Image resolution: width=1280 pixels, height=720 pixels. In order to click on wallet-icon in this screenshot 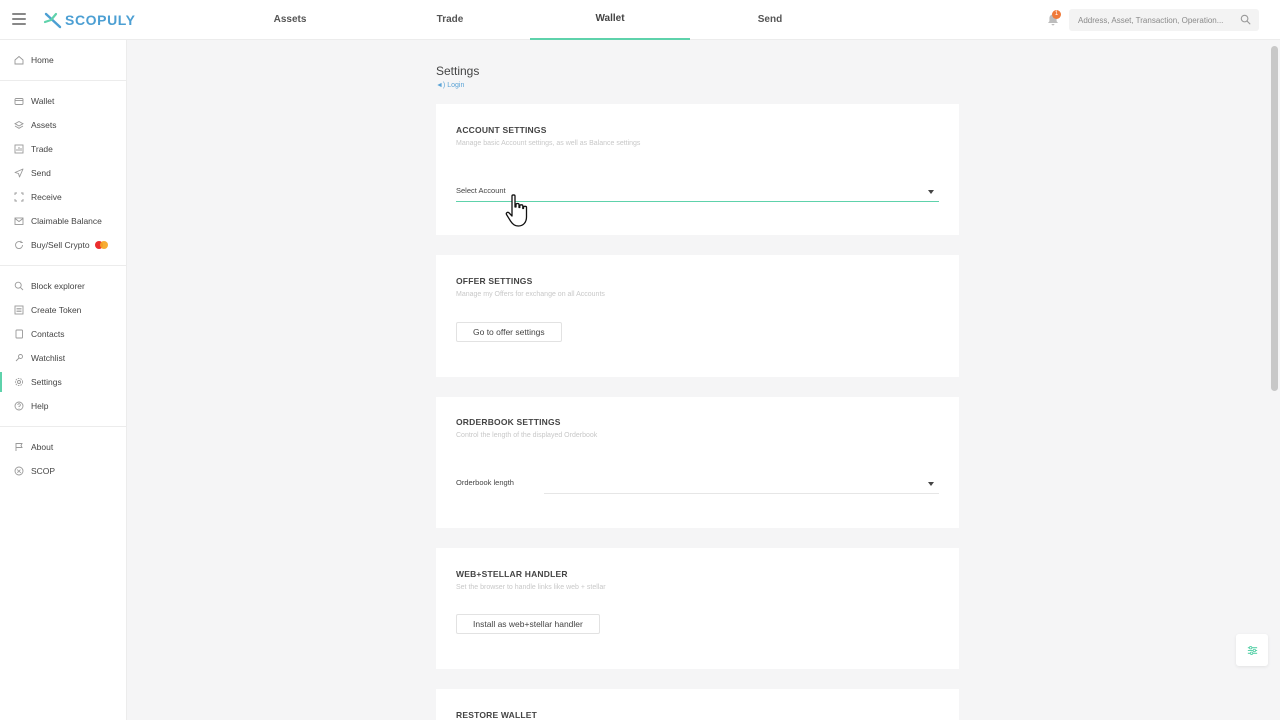, I will do `click(19, 101)`.